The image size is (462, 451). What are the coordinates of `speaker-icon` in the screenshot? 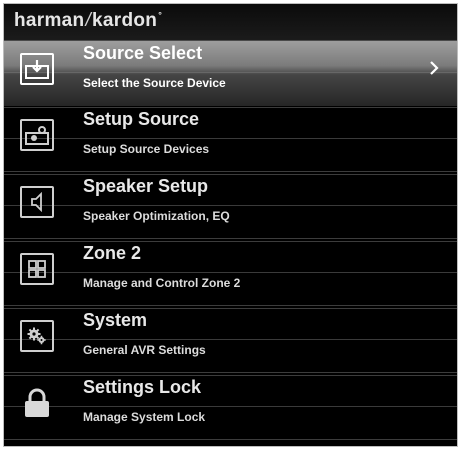 It's located at (37, 202).